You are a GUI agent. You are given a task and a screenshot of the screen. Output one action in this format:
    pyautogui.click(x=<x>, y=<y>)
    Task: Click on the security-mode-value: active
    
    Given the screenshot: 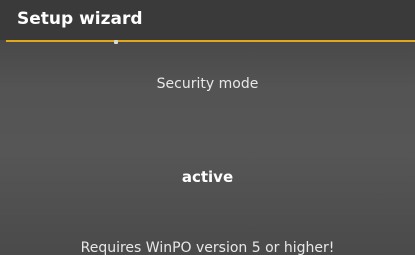 What is the action you would take?
    pyautogui.click(x=207, y=177)
    